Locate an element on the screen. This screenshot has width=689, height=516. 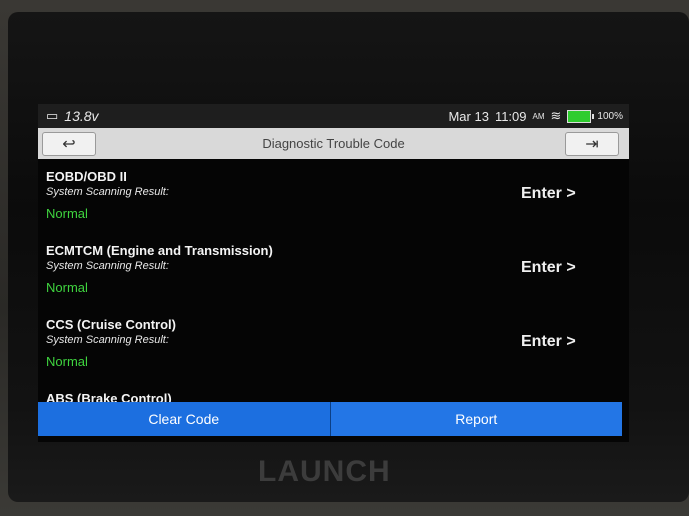
exit-icon: ⇥ is located at coordinates (592, 144).